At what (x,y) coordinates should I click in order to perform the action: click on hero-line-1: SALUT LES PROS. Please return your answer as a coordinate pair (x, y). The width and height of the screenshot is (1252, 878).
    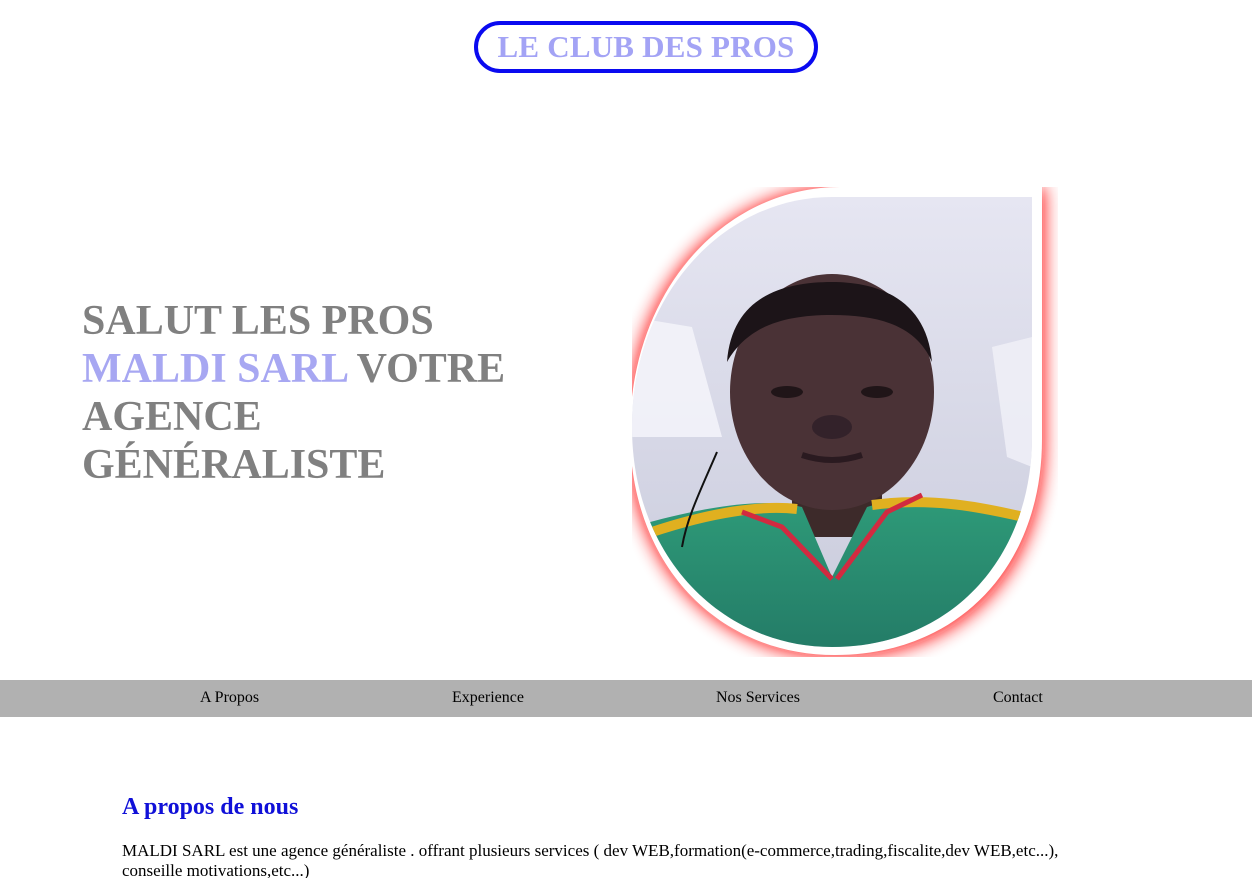
    Looking at the image, I should click on (258, 321).